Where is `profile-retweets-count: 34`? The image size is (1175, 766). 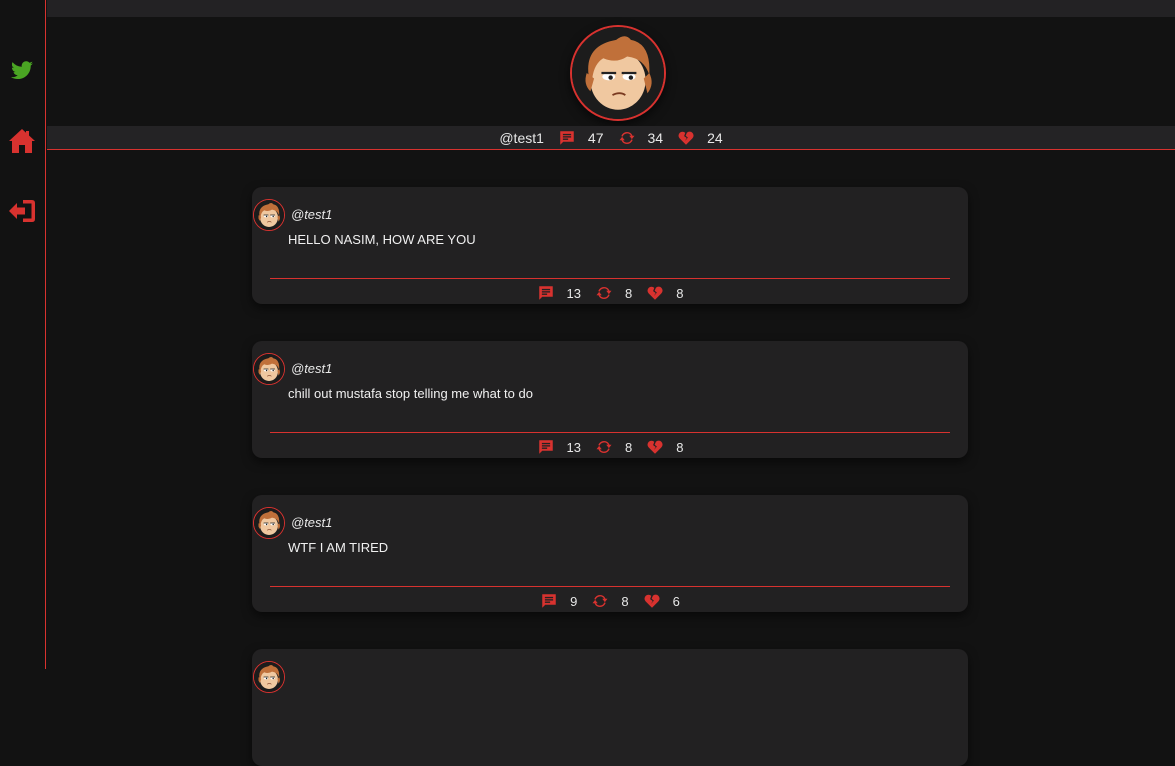
profile-retweets-count: 34 is located at coordinates (655, 137).